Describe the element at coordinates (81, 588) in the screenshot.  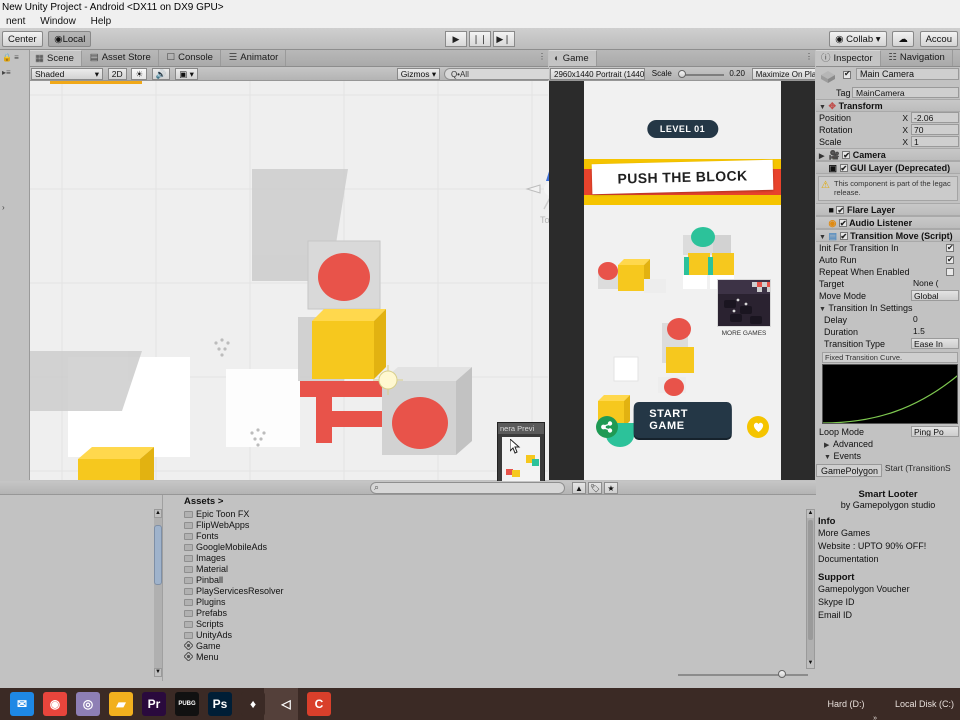
I see `project-left-pane: ▲ ▼` at that location.